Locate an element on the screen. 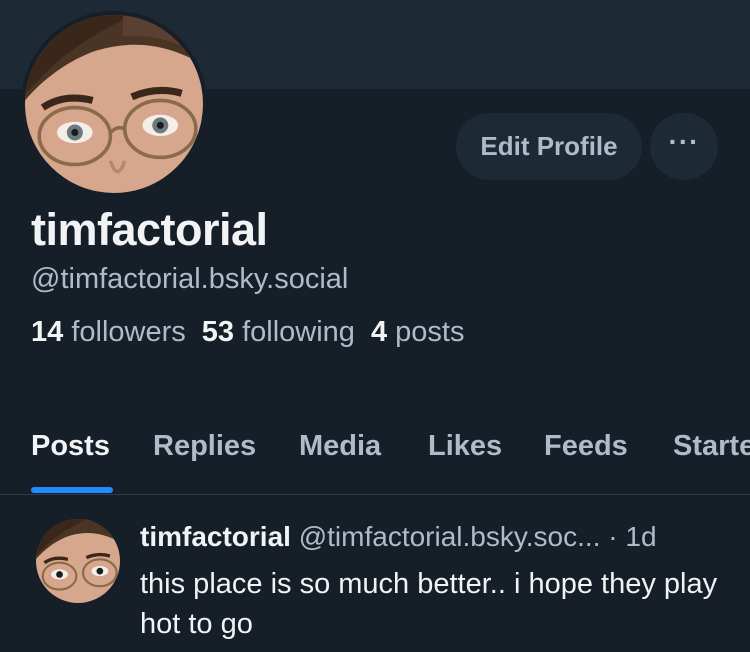 The image size is (750, 652). active-tab-indicator is located at coordinates (72, 490).